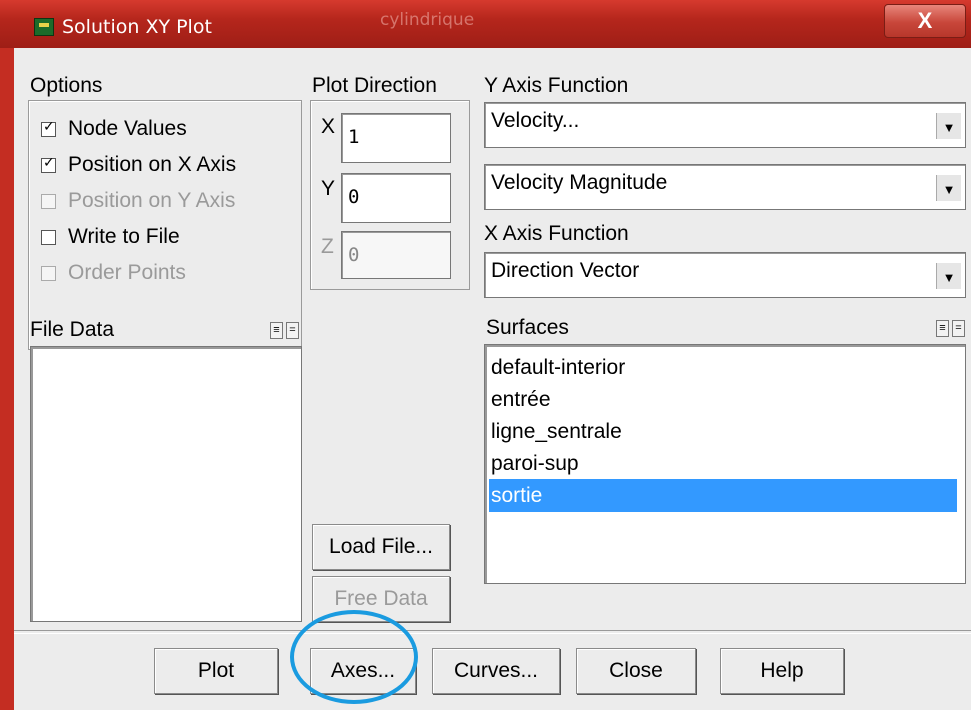  Describe the element at coordinates (725, 125) in the screenshot. I see `y-axis-category-dropdown: Velocity... ▼` at that location.